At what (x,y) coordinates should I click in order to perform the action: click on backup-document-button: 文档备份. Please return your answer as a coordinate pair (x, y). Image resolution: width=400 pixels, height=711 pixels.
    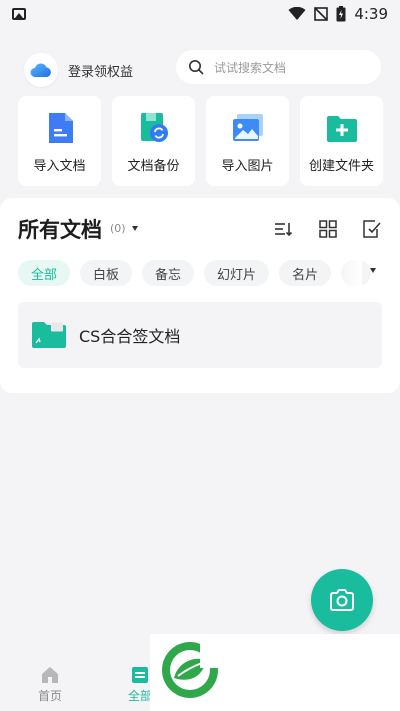
    Looking at the image, I should click on (153, 141).